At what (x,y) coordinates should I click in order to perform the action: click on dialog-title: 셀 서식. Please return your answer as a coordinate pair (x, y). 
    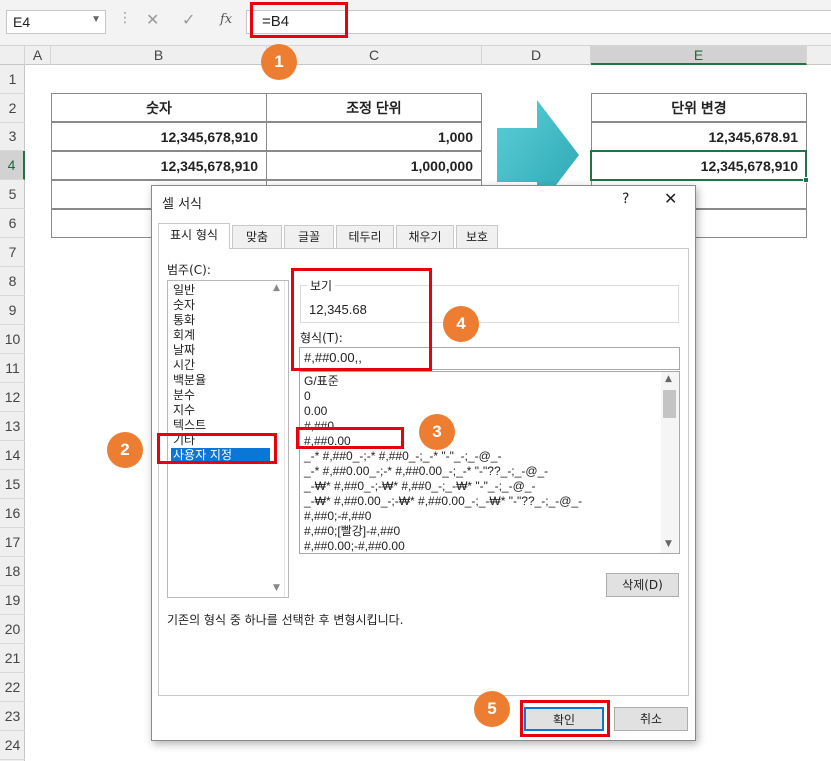
    Looking at the image, I should click on (182, 204).